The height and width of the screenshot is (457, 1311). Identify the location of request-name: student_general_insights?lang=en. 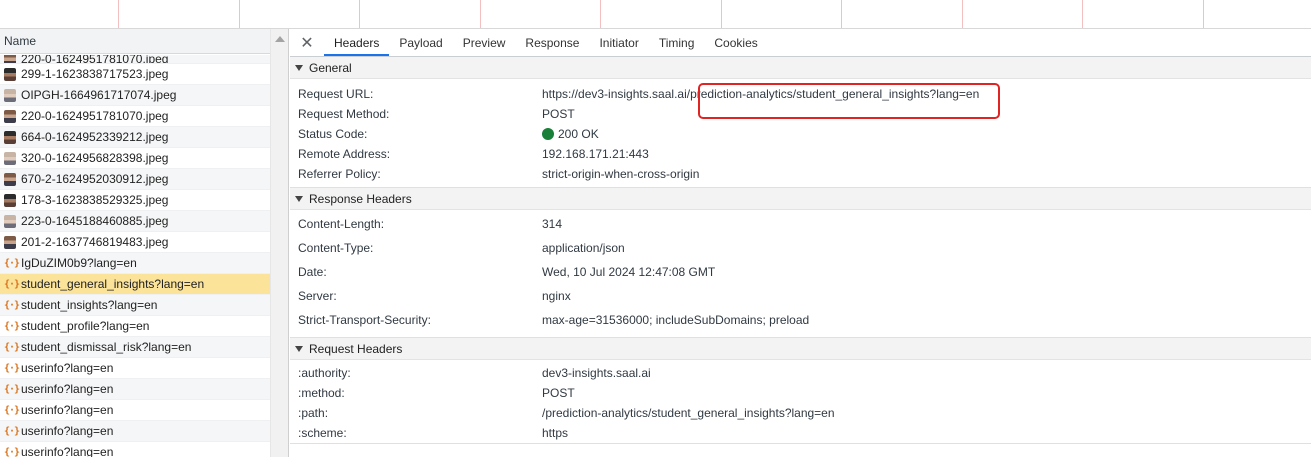
(113, 284).